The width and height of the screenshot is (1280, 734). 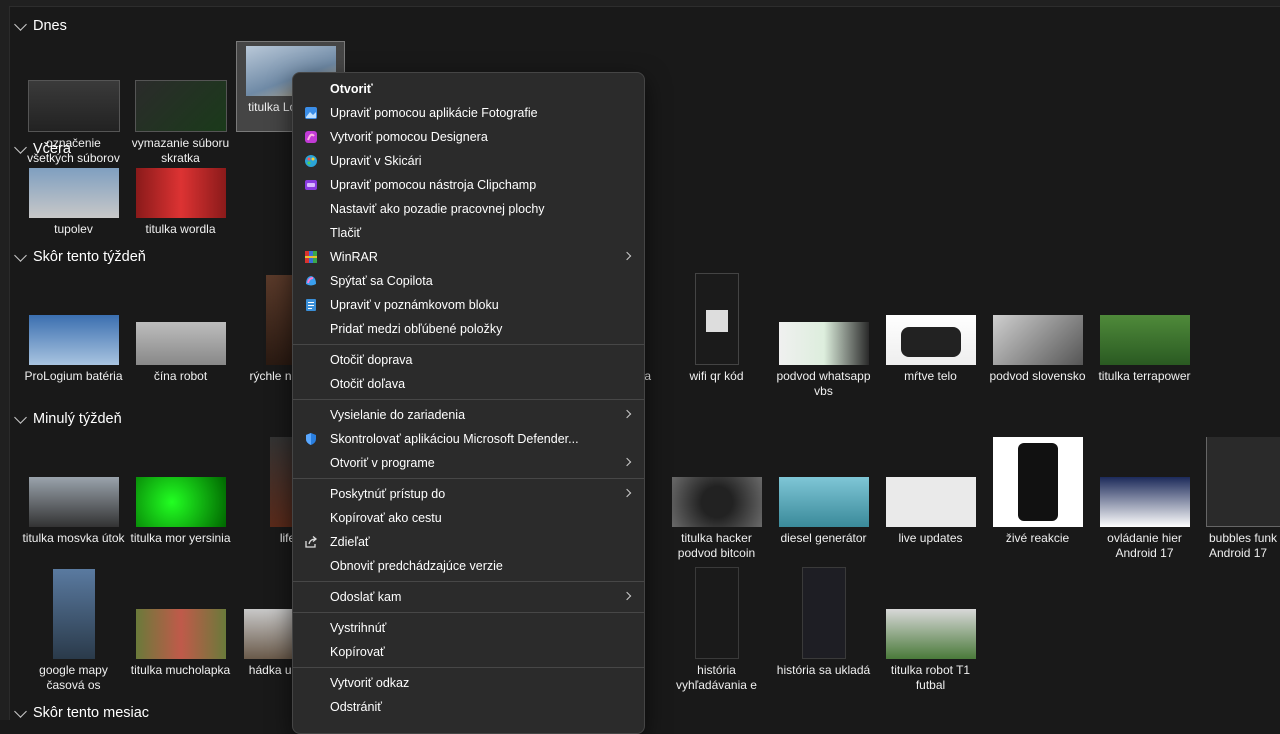 What do you see at coordinates (180, 623) in the screenshot?
I see `file-tile: titulka mucholapka` at bounding box center [180, 623].